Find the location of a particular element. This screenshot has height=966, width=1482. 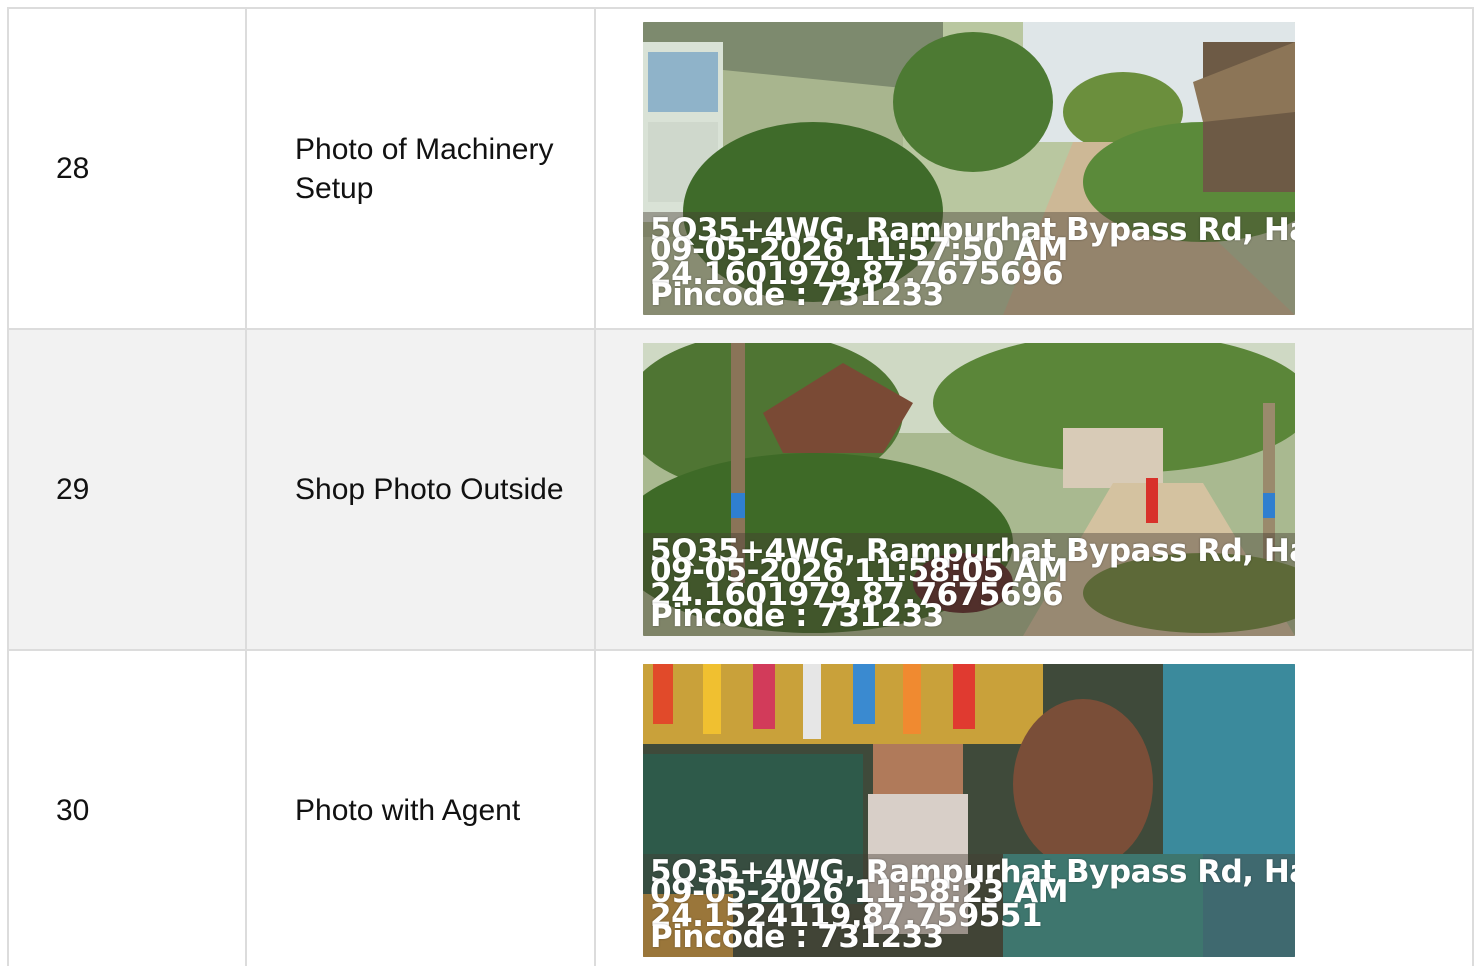

row-number-cell: 29 is located at coordinates (127, 489).